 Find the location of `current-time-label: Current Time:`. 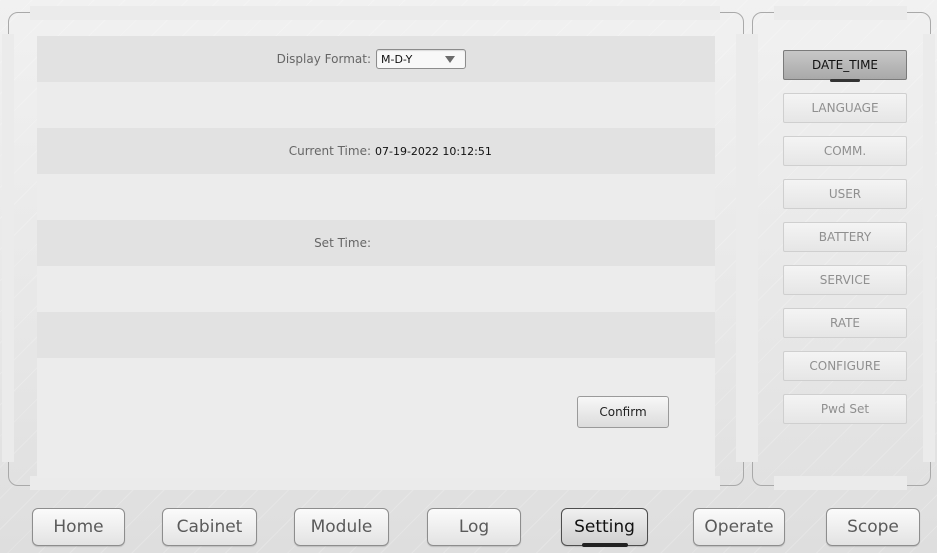

current-time-label: Current Time: is located at coordinates (329, 151).